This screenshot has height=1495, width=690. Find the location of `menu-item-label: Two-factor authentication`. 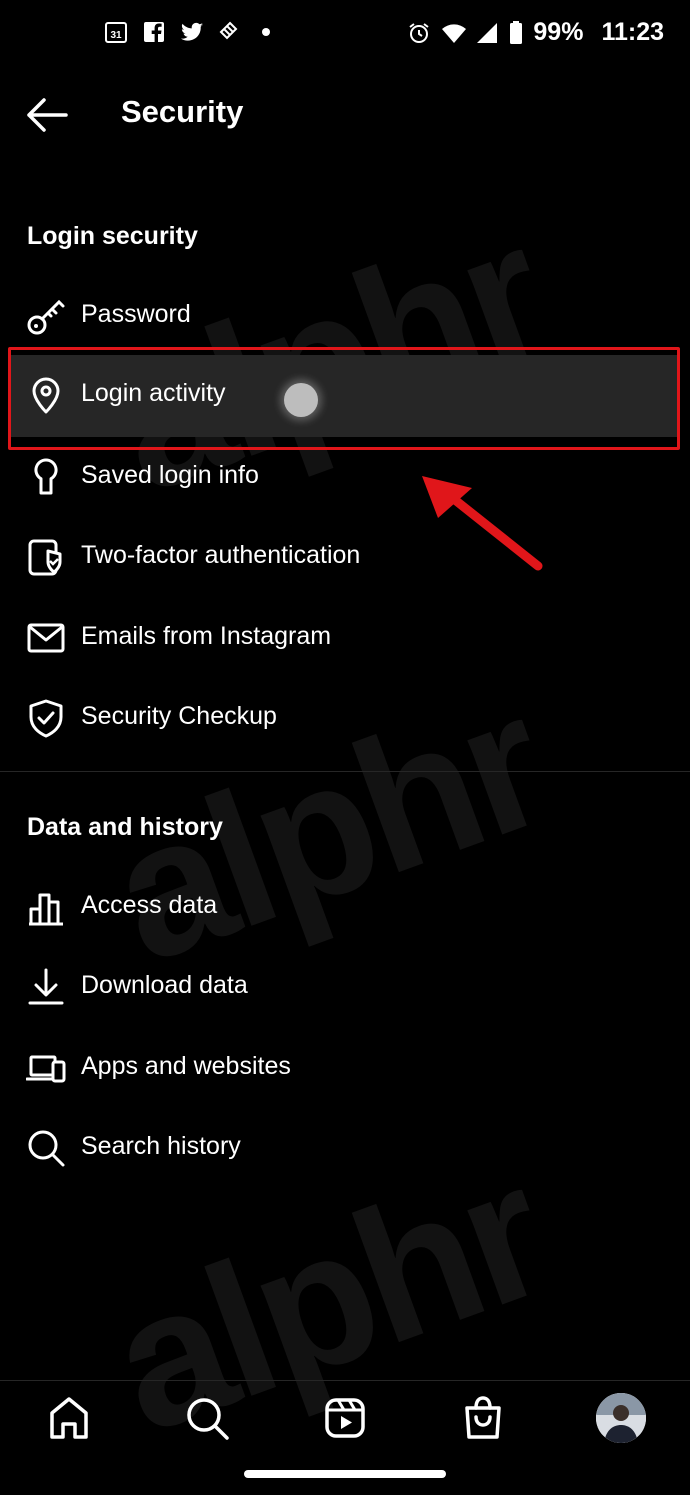

menu-item-label: Two-factor authentication is located at coordinates (221, 555).